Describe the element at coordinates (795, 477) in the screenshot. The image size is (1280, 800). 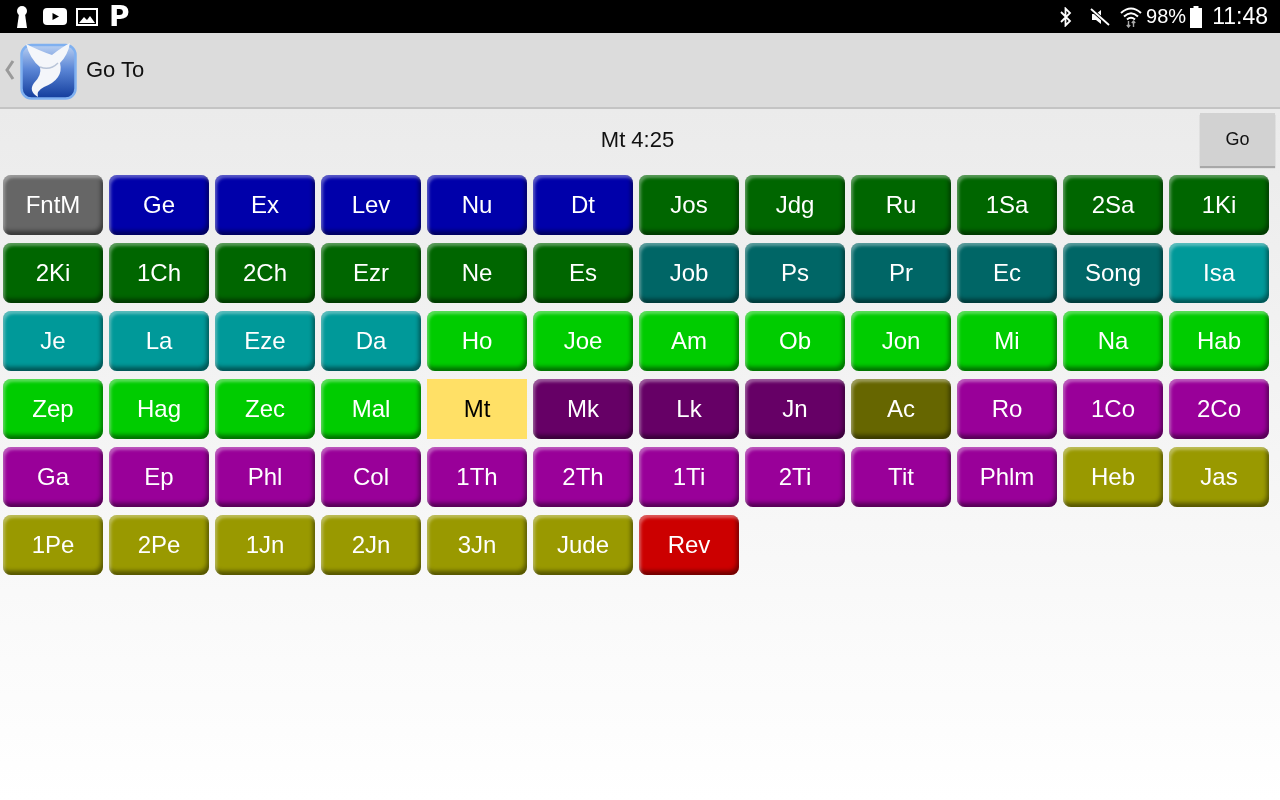
I see `book-button: 2Ti` at that location.